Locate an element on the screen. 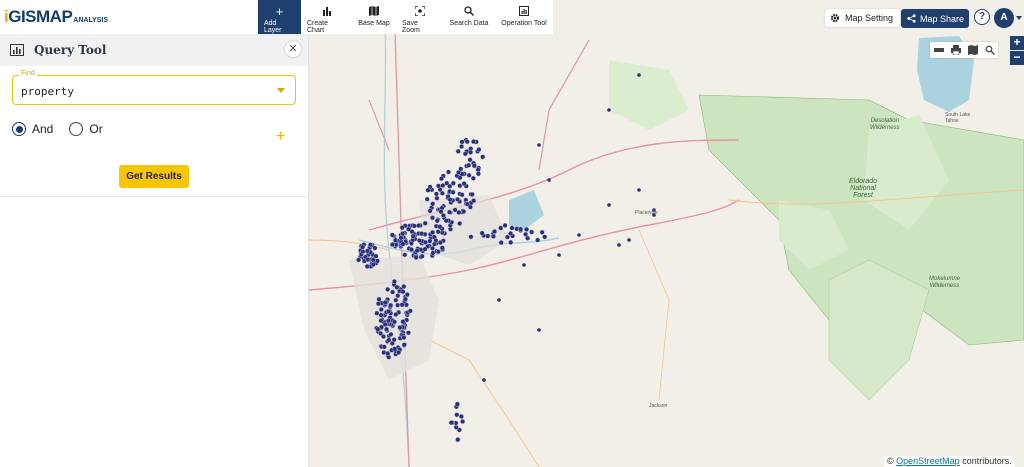  create-chart-button: Create Chart is located at coordinates (326, 17).